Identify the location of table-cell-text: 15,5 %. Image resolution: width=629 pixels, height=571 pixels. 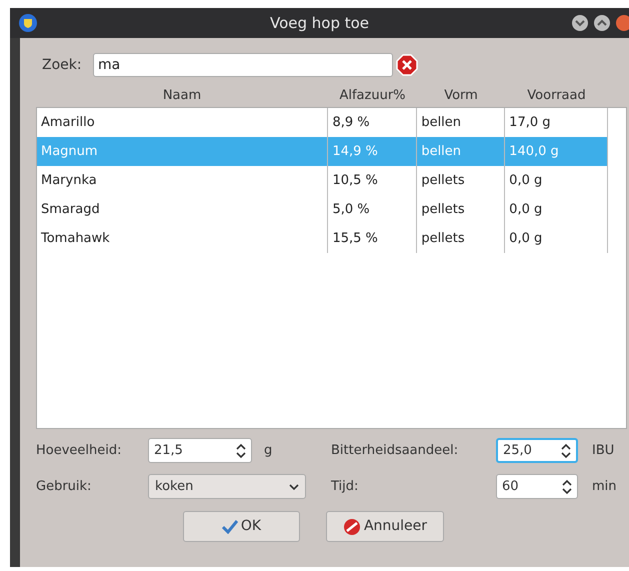
(355, 239).